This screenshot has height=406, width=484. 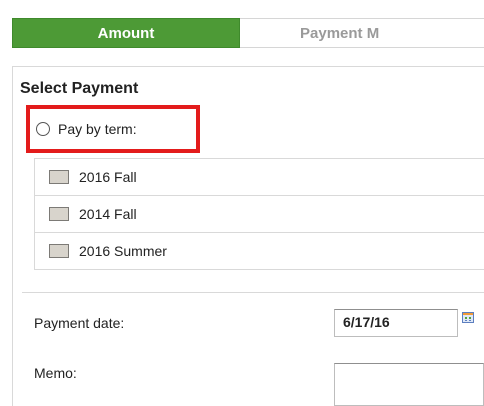 What do you see at coordinates (79, 323) in the screenshot?
I see `payment-date-label: Payment date:` at bounding box center [79, 323].